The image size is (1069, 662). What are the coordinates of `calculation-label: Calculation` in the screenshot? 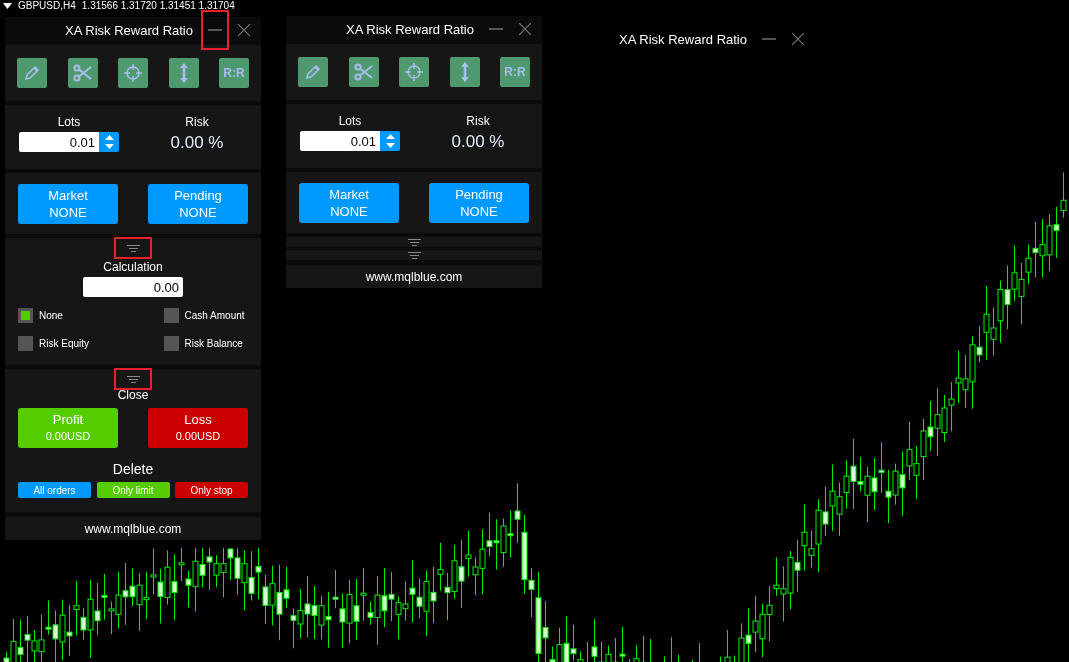 It's located at (133, 267).